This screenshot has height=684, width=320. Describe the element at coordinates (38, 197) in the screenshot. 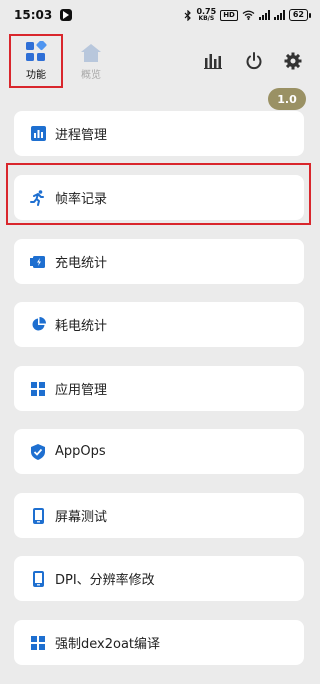

I see `running-icon` at that location.